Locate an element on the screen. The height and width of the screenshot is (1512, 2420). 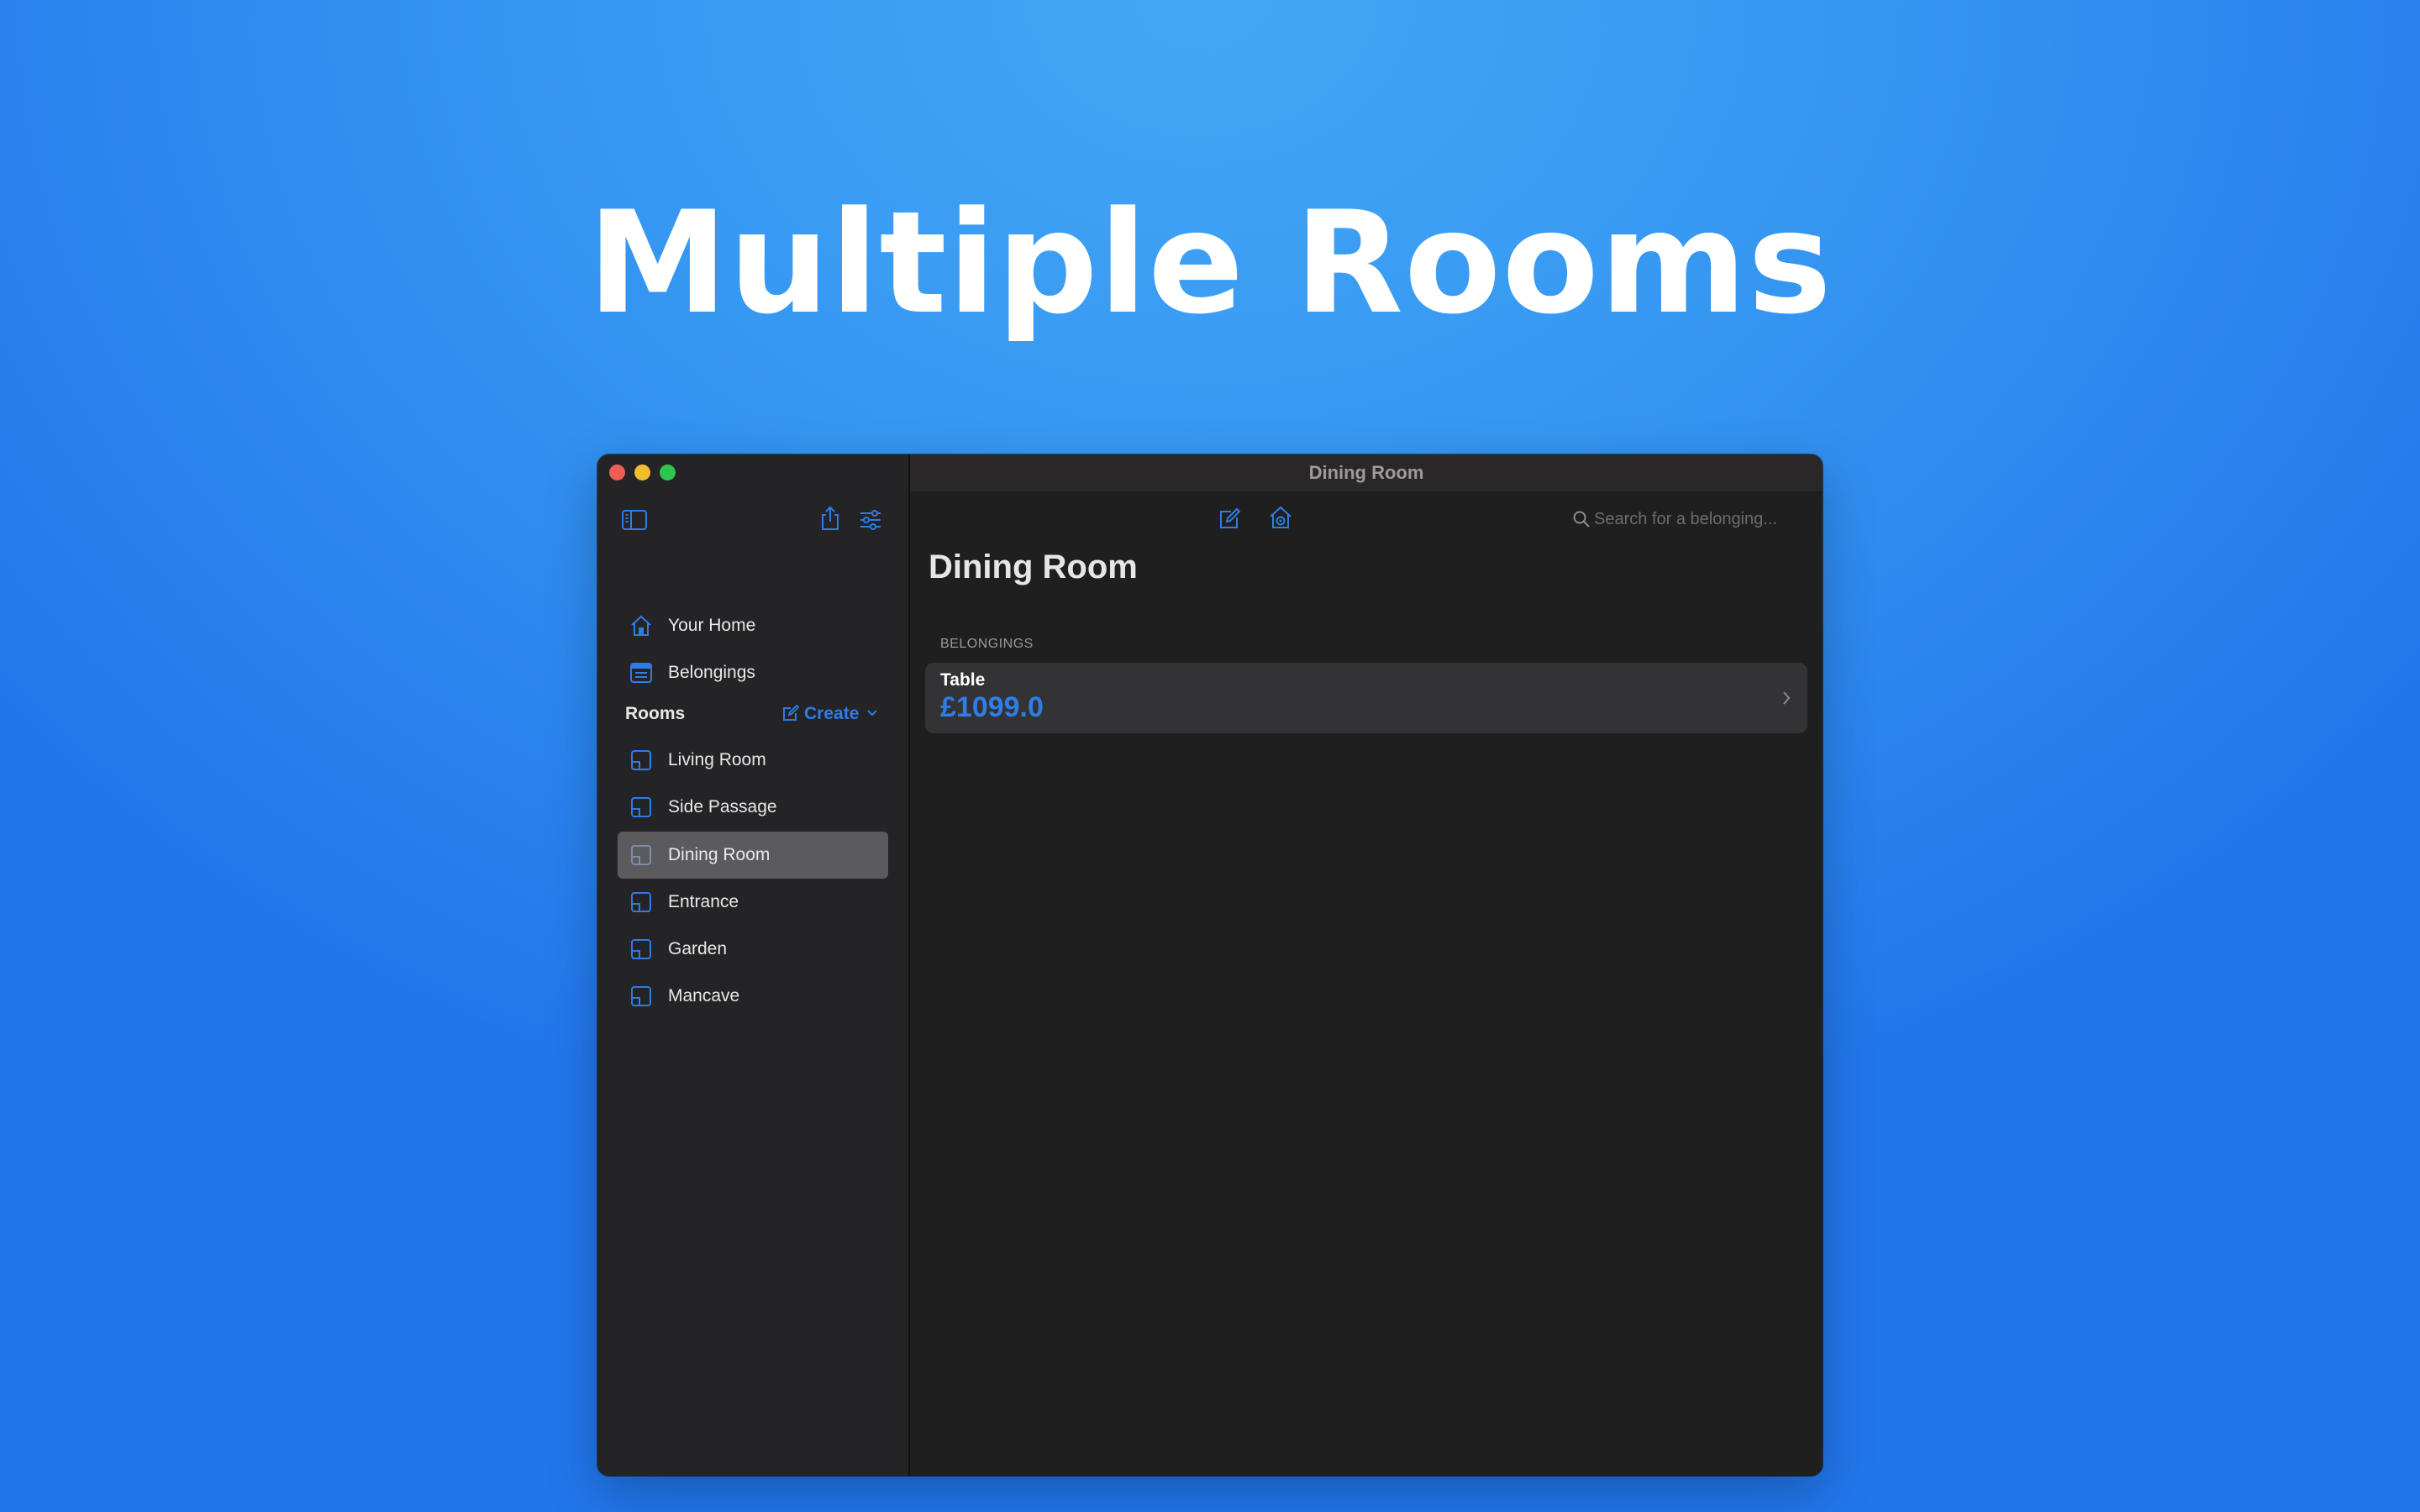
minimize-window-button is located at coordinates (642, 472).